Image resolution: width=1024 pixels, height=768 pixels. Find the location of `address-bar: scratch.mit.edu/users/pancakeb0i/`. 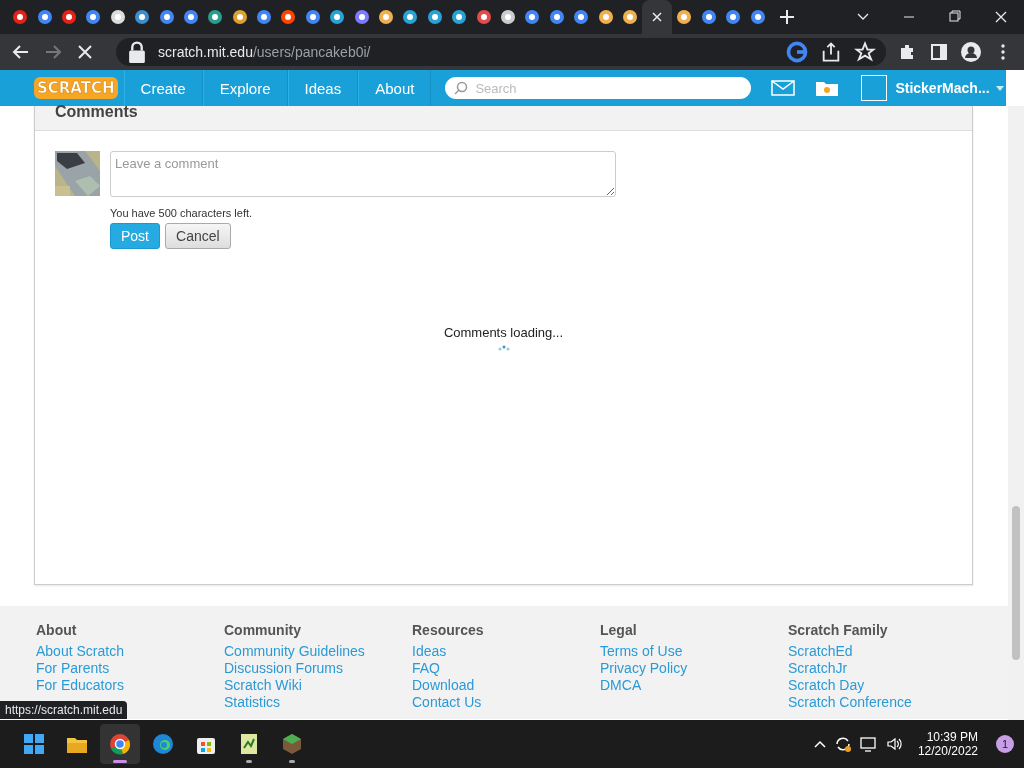

address-bar: scratch.mit.edu/users/pancakeb0i/ is located at coordinates (501, 52).